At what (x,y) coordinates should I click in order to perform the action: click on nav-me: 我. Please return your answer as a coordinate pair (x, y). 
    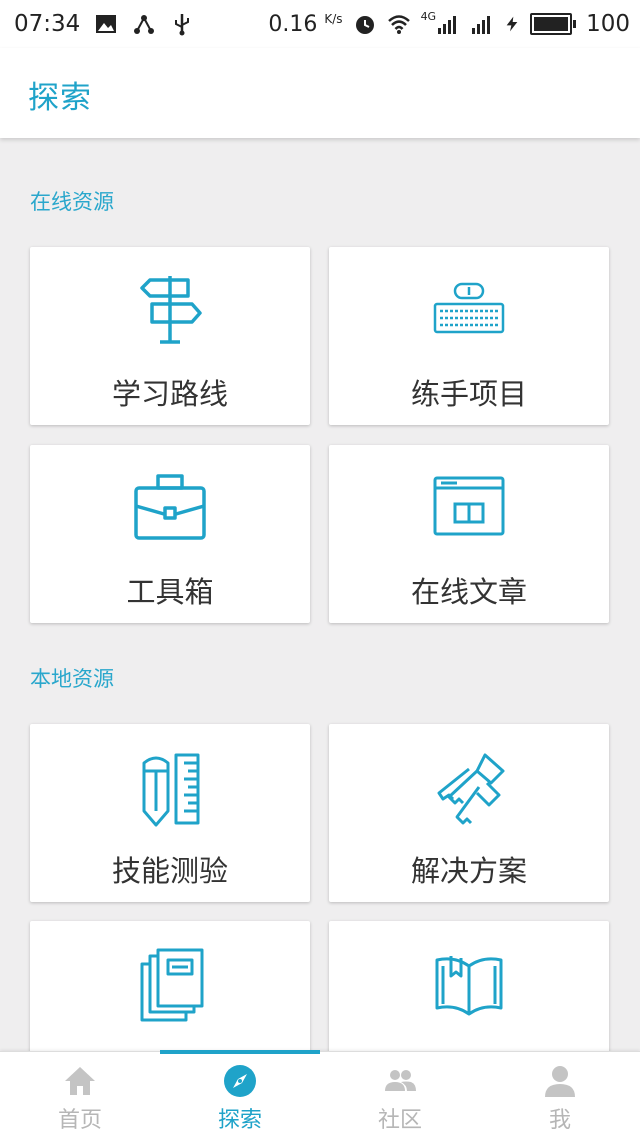
    Looking at the image, I should click on (560, 1095).